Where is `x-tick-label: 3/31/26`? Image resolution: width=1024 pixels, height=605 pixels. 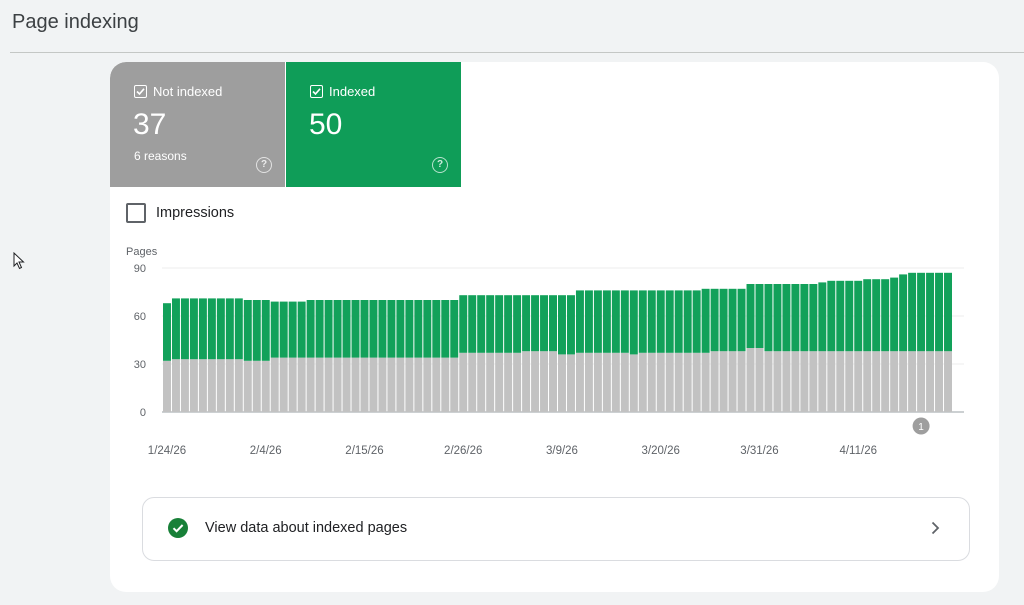
x-tick-label: 3/31/26 is located at coordinates (759, 451).